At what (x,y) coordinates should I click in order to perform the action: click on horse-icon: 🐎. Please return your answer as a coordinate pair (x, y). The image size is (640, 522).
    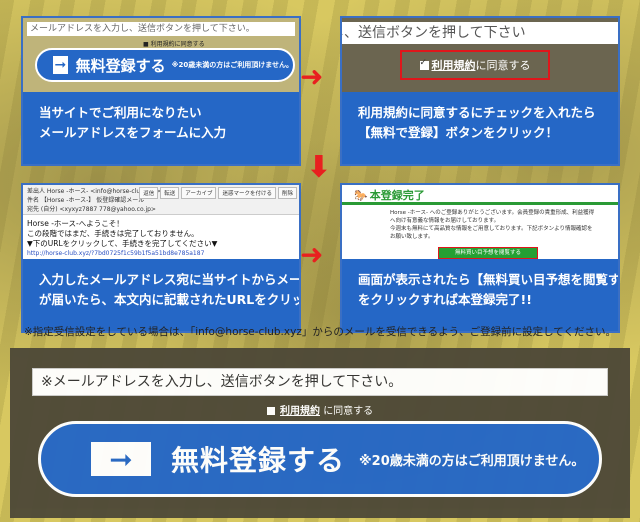
    Looking at the image, I should click on (361, 195).